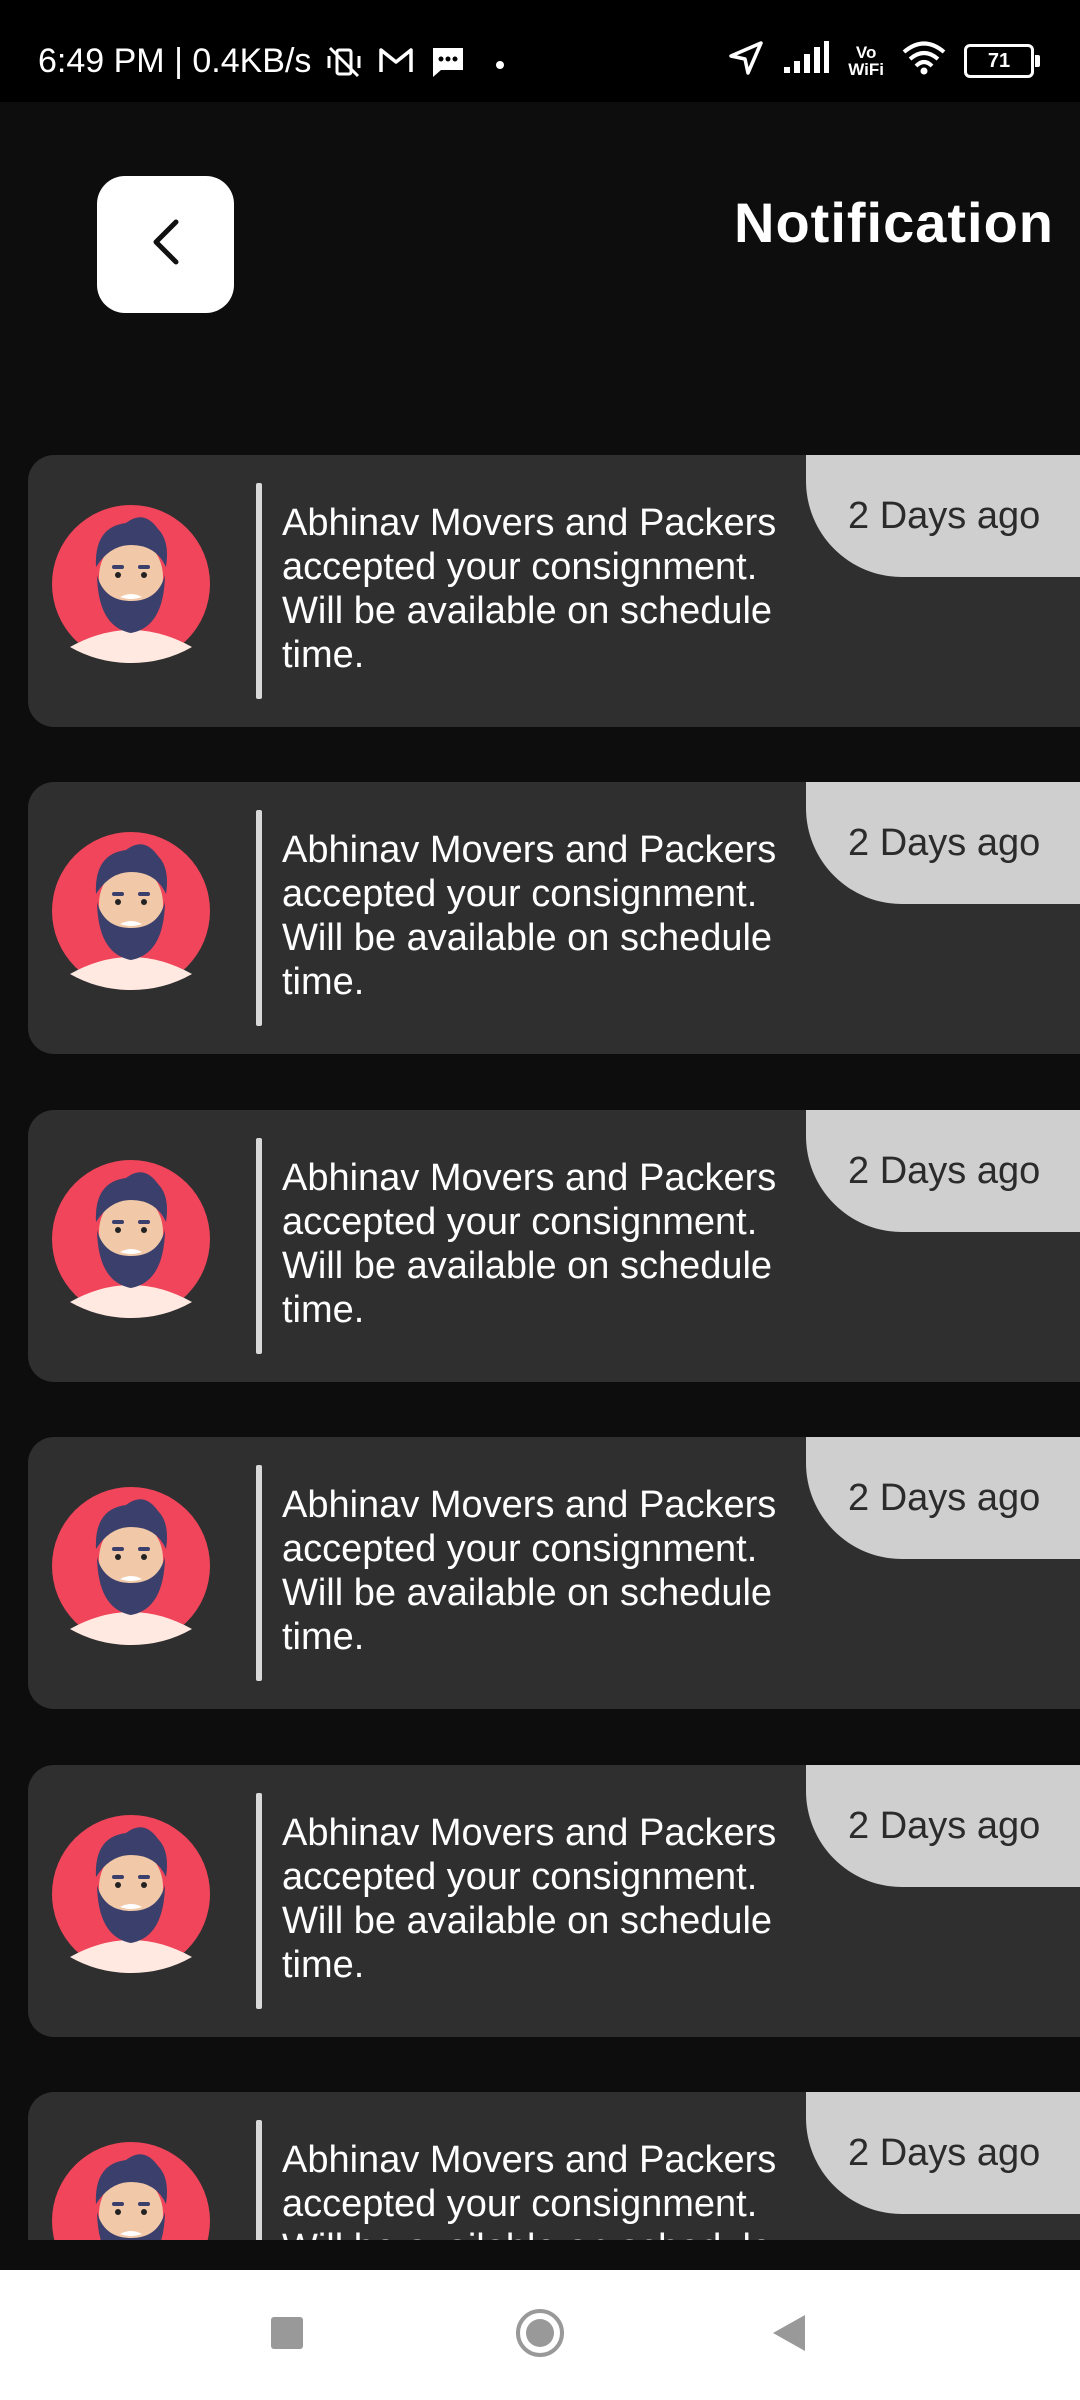  Describe the element at coordinates (344, 62) in the screenshot. I see `vibrate-off-icon` at that location.